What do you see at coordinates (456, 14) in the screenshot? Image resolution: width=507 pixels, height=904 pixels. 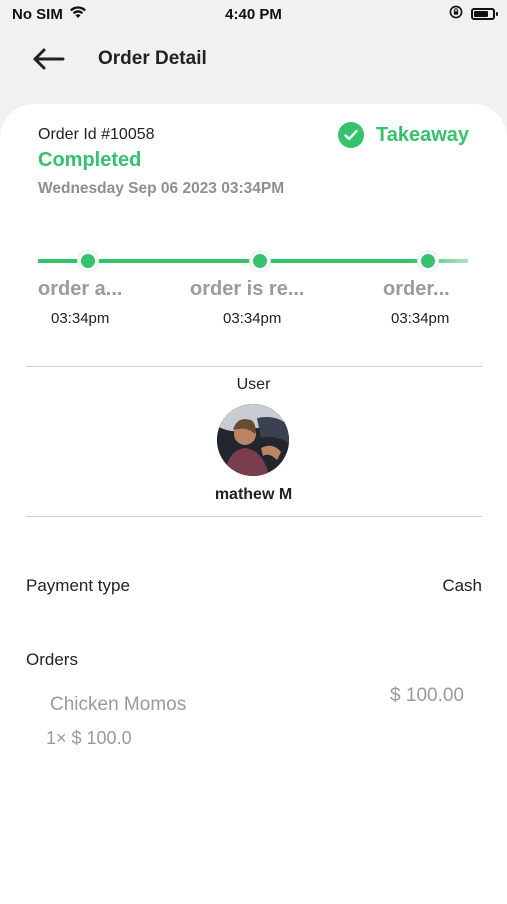 I see `orientation-lock-icon` at bounding box center [456, 14].